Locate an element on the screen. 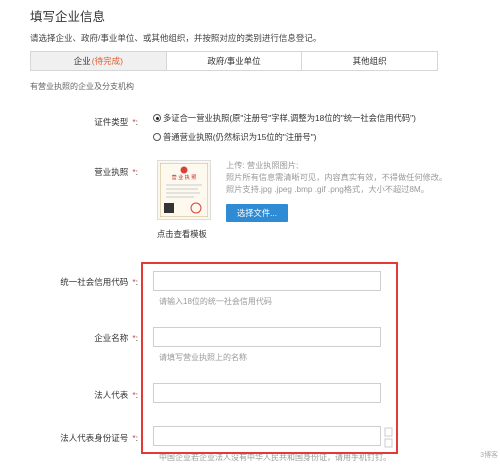  radio-unchecked-icon is located at coordinates (157, 137).